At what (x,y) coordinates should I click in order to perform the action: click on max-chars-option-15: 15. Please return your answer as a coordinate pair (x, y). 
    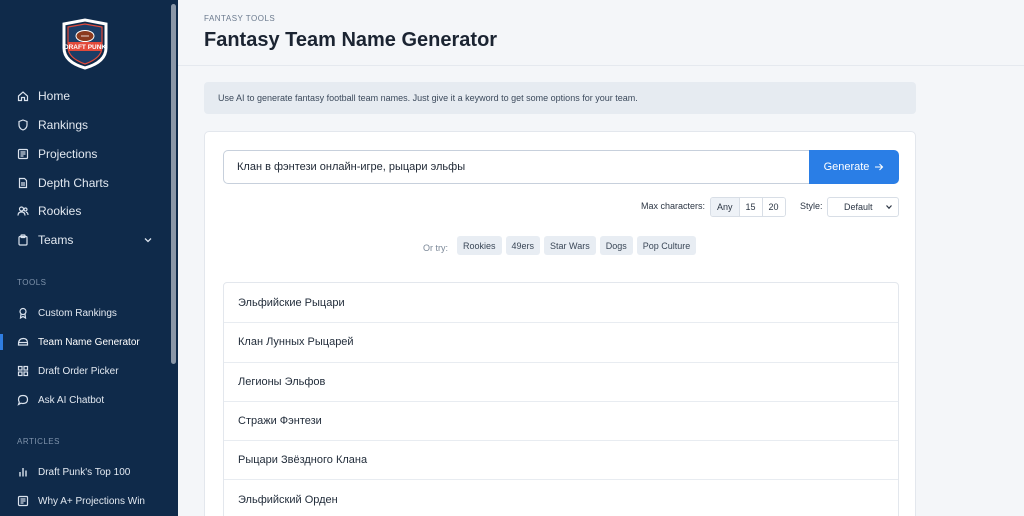
    Looking at the image, I should click on (750, 207).